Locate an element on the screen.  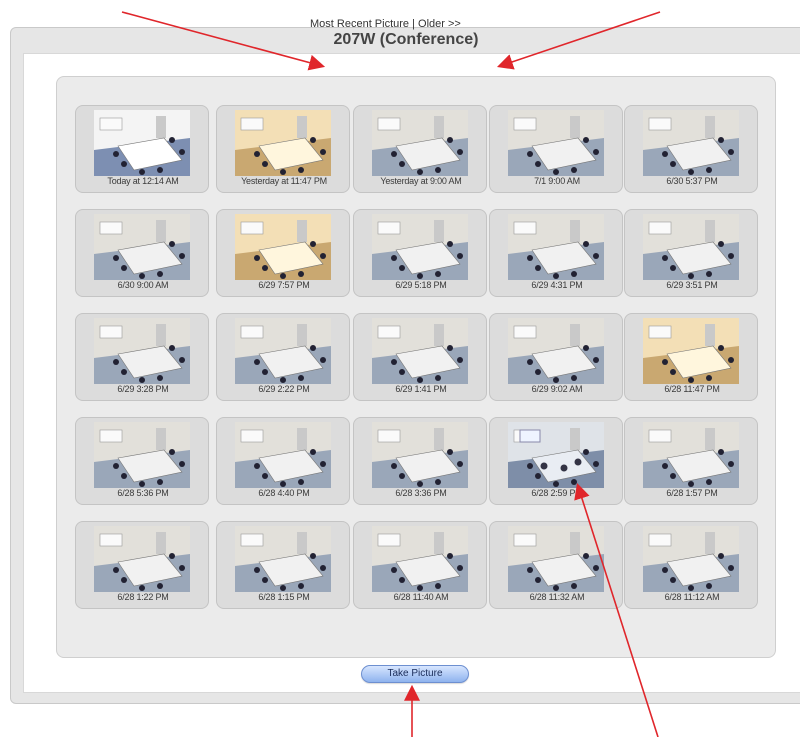
thumbnail-tile: 6/29 2:22 PM is located at coordinates (283, 357).